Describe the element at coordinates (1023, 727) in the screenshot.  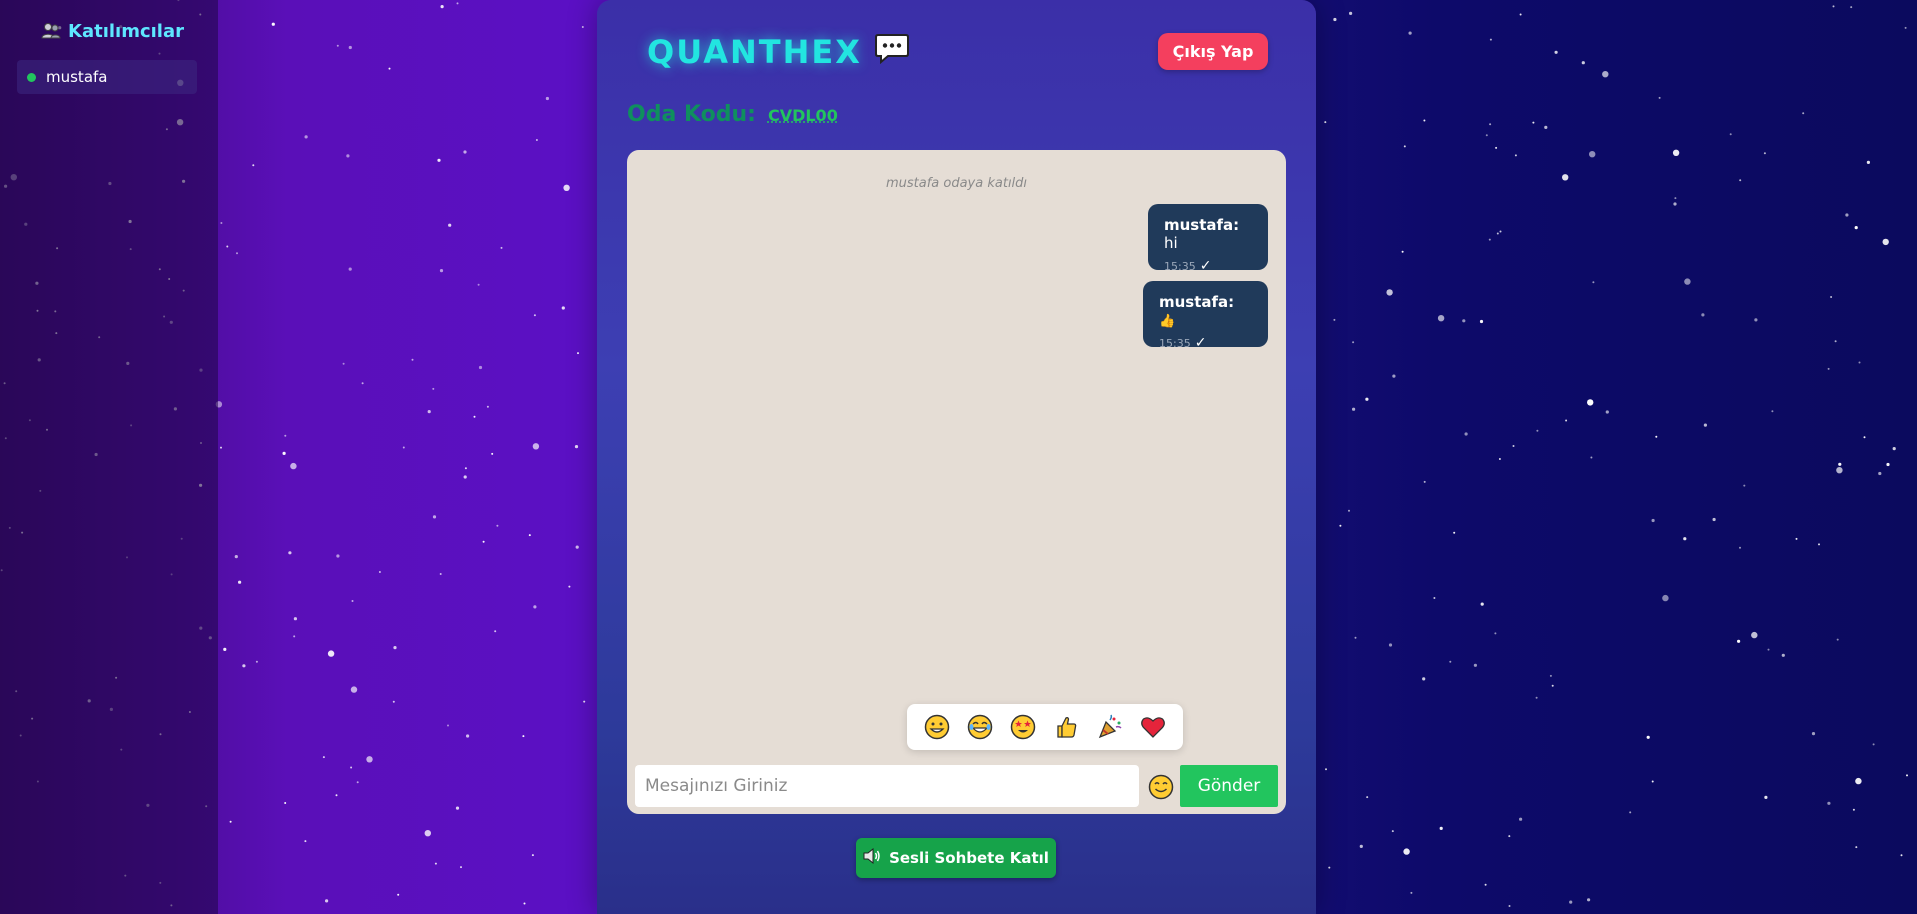
I see `star-struck-emoji-icon` at that location.